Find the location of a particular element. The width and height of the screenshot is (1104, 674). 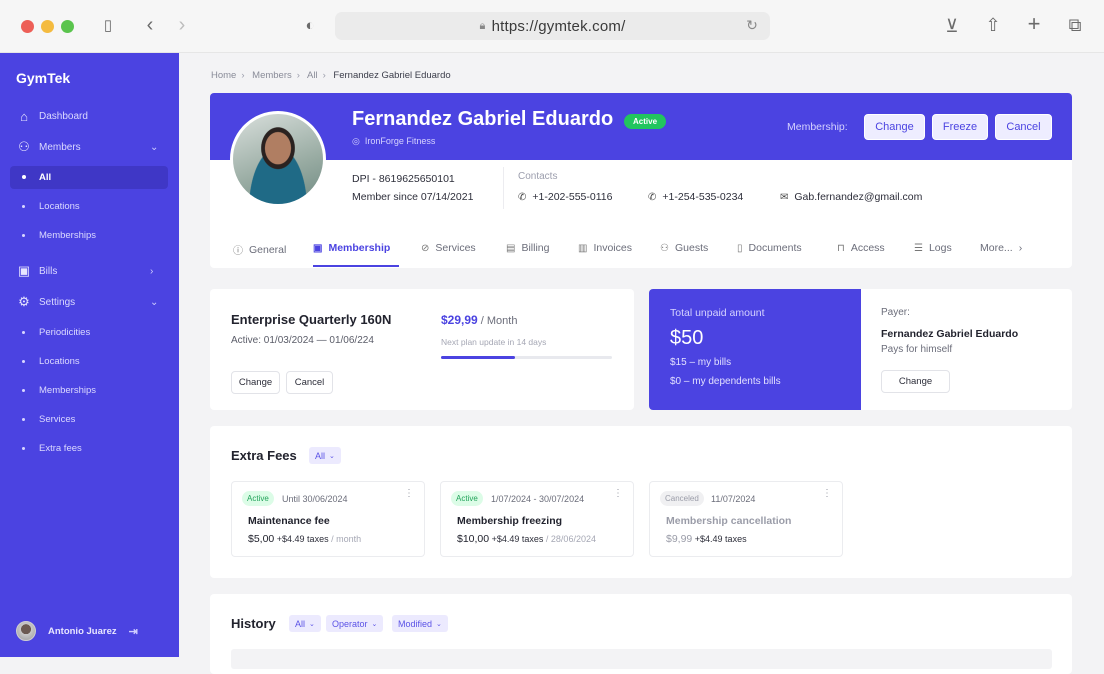

url-text: https://gymtek.com/ is located at coordinates (558, 26).